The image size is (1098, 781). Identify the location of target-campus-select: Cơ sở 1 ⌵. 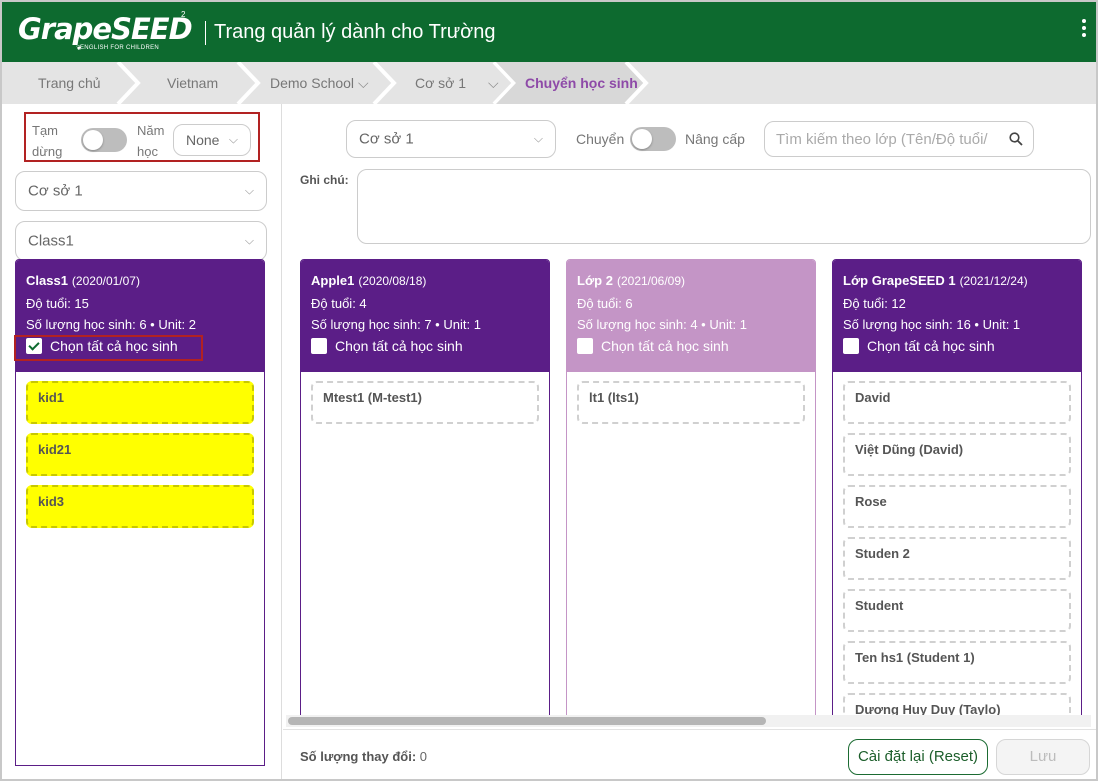
(451, 139).